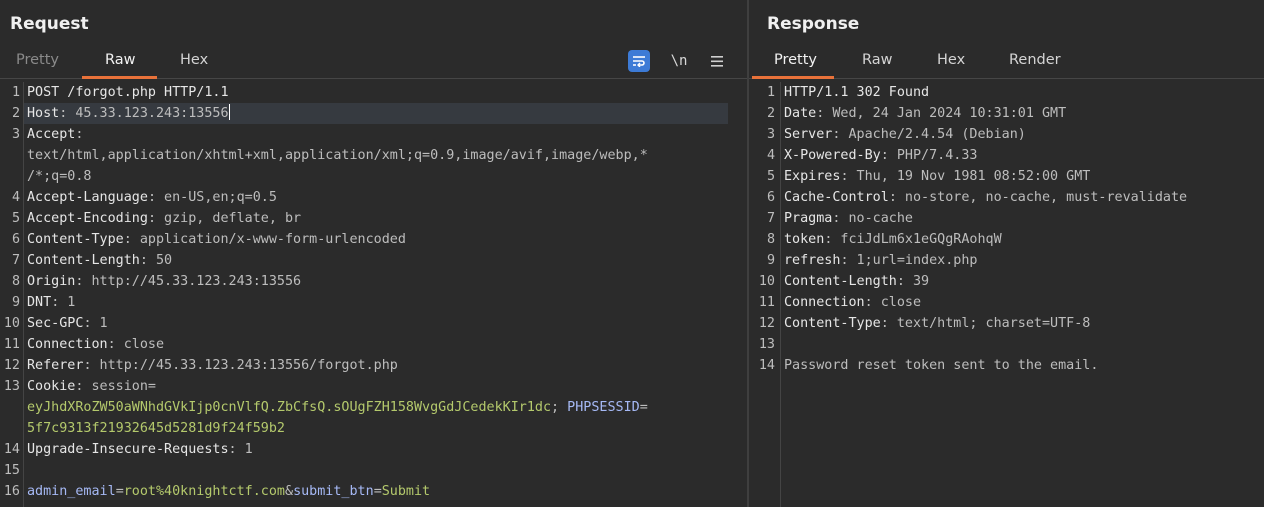 The width and height of the screenshot is (1264, 507). I want to click on request-title: Request, so click(49, 24).